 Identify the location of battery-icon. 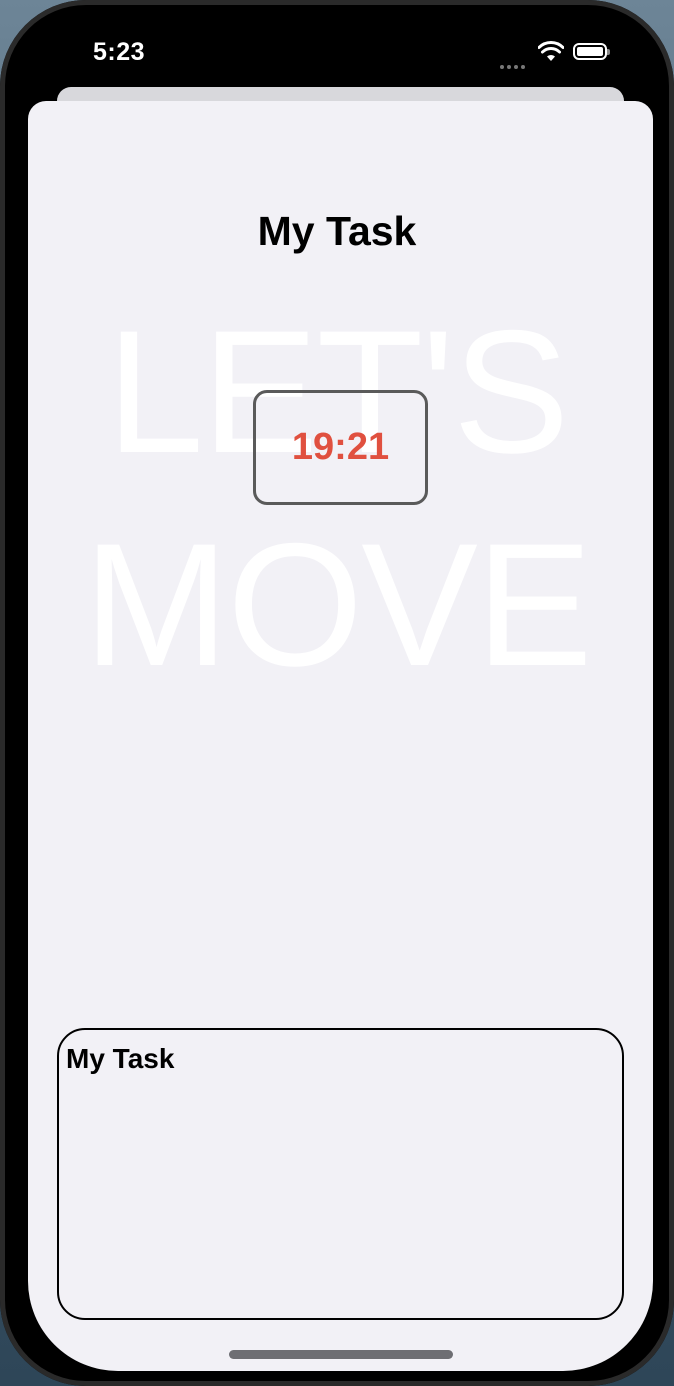
(591, 51).